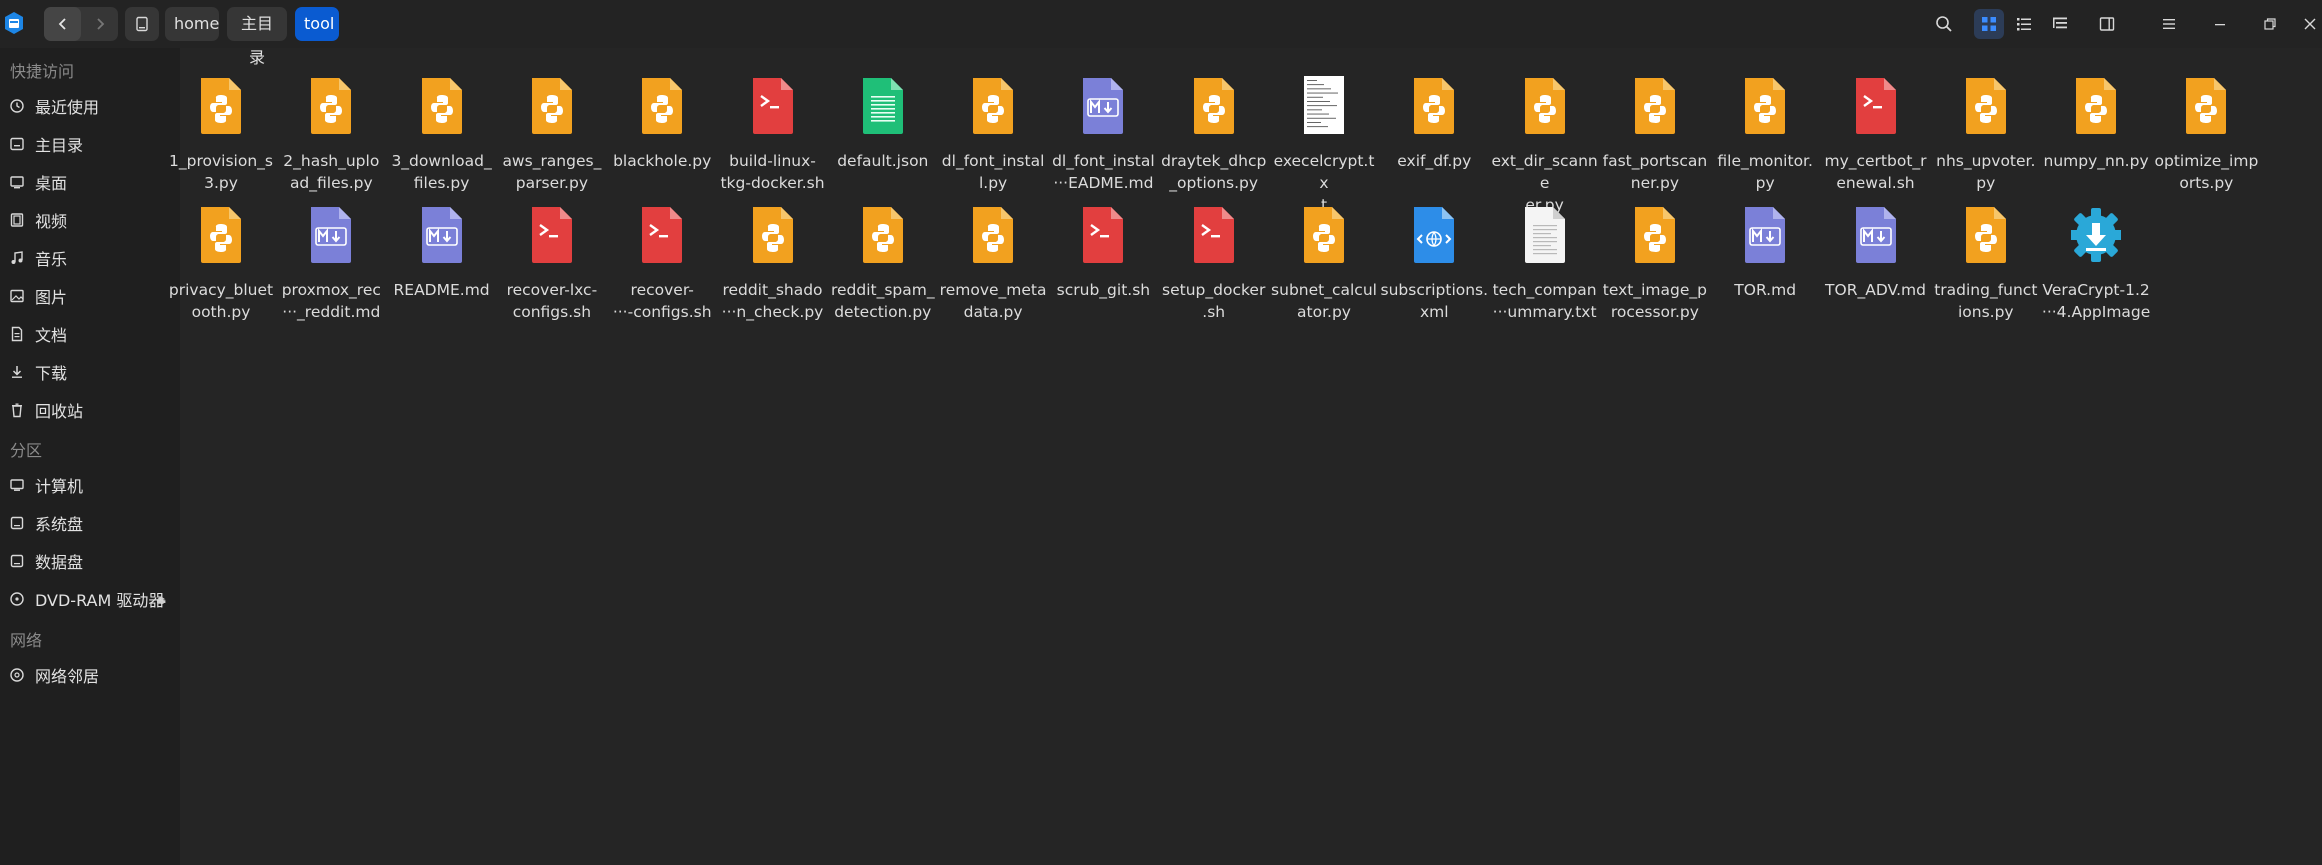 The image size is (2322, 865). What do you see at coordinates (67, 107) in the screenshot?
I see `sidebar-item-label: 最近使用` at bounding box center [67, 107].